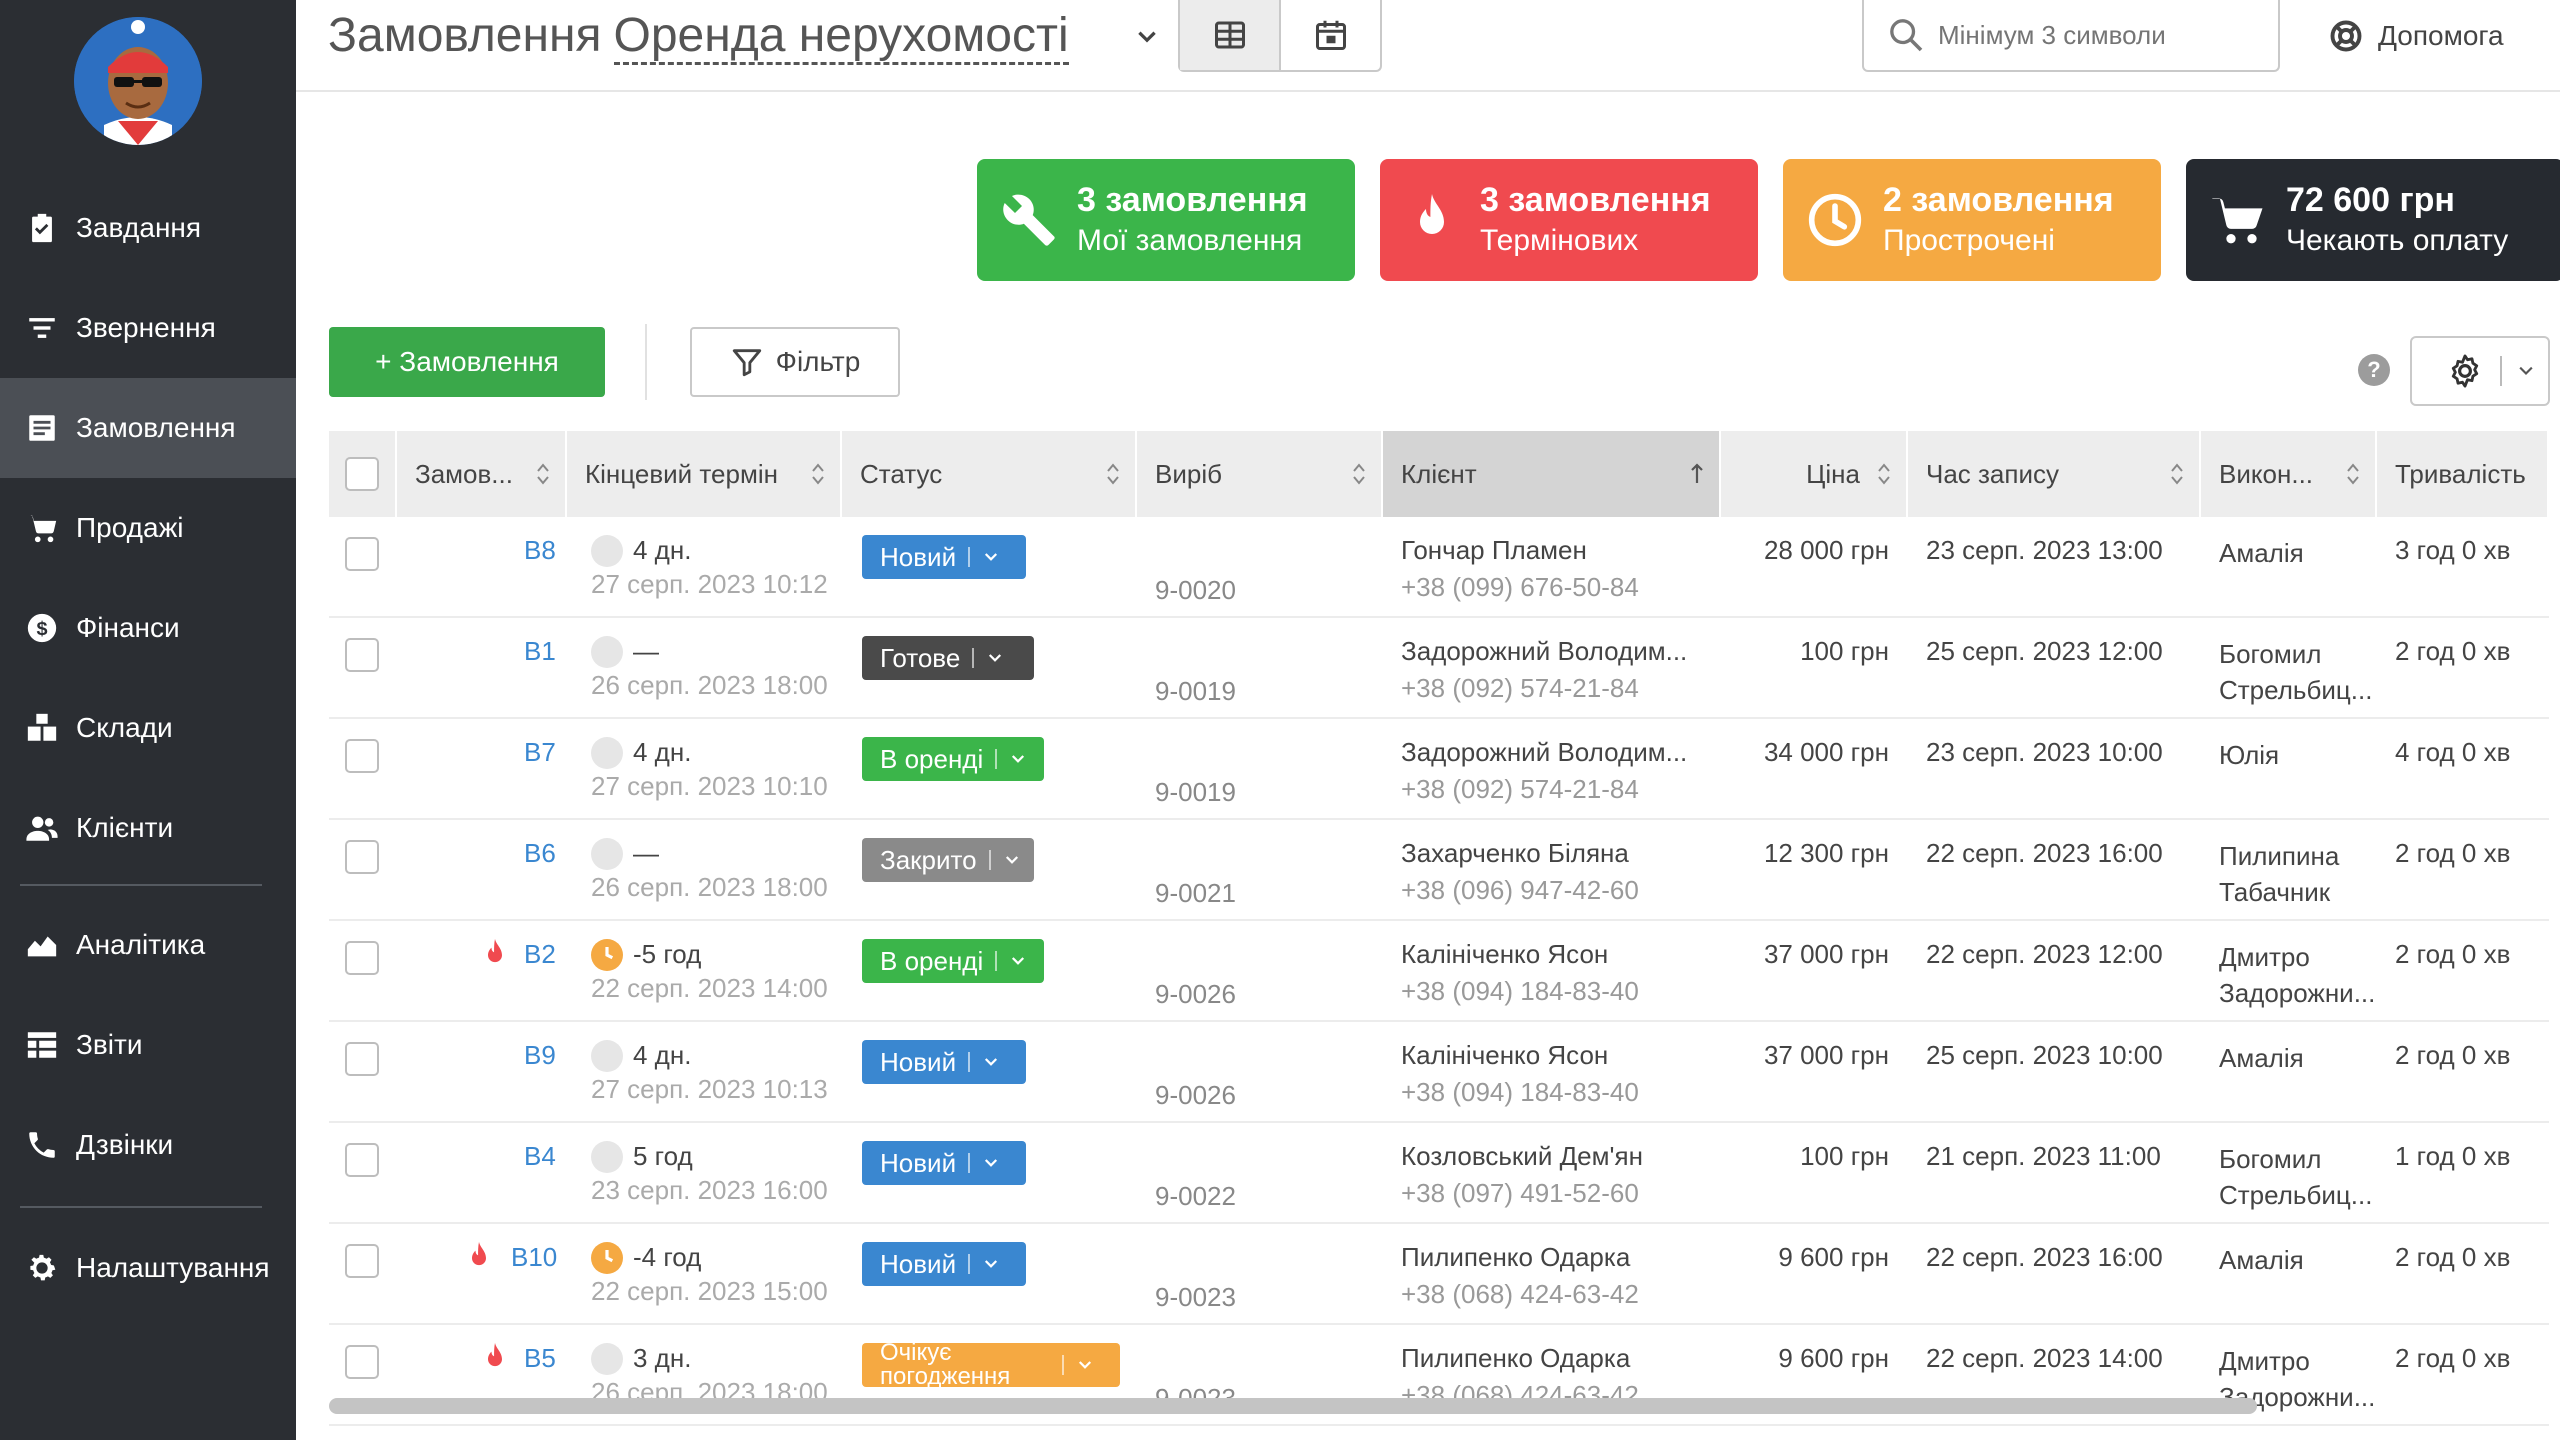 The image size is (2560, 1440). I want to click on sidebar-item-warehouses: Склади, so click(148, 728).